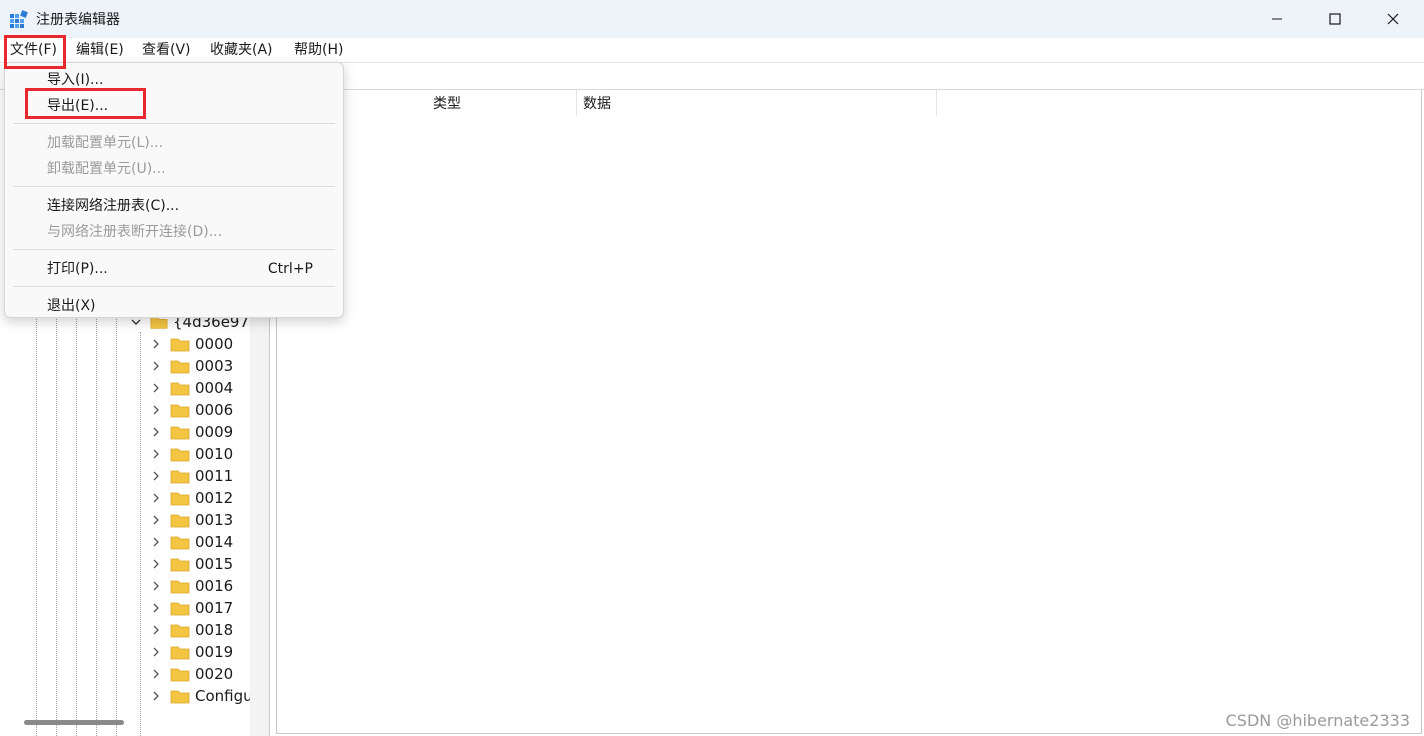  Describe the element at coordinates (712, 50) in the screenshot. I see `menu-bar: 文件(F) 编辑(E) 查看(V) 收藏夹(A) 帮助(H)` at that location.